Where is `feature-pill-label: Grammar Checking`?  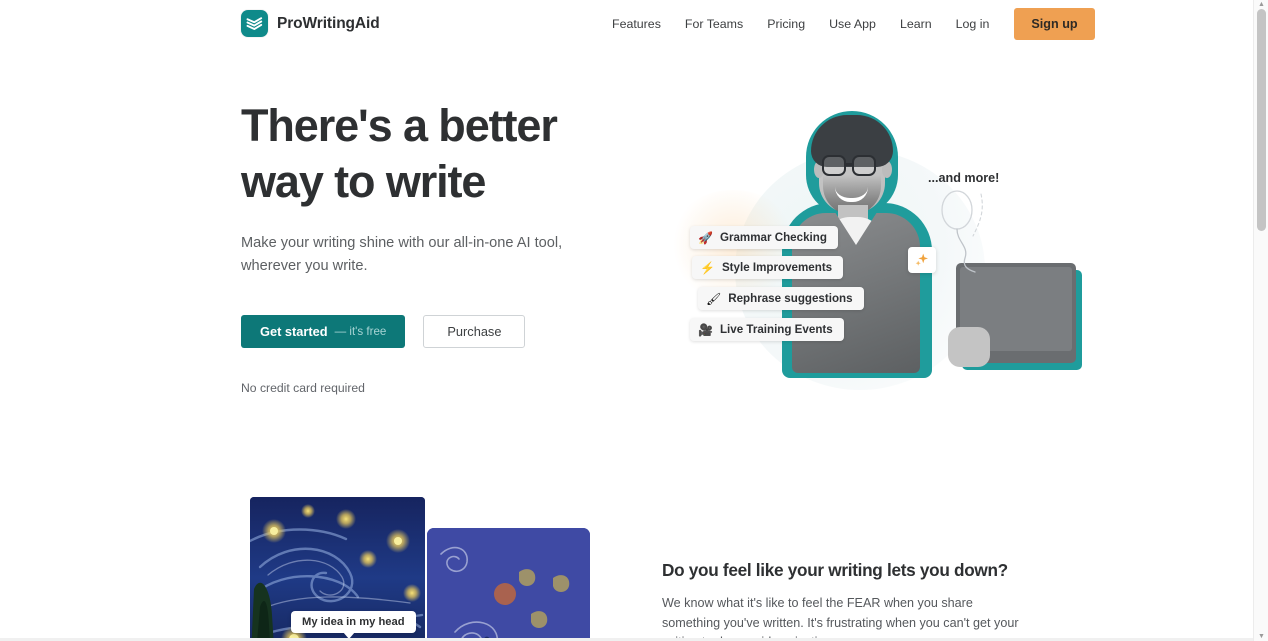 feature-pill-label: Grammar Checking is located at coordinates (773, 237).